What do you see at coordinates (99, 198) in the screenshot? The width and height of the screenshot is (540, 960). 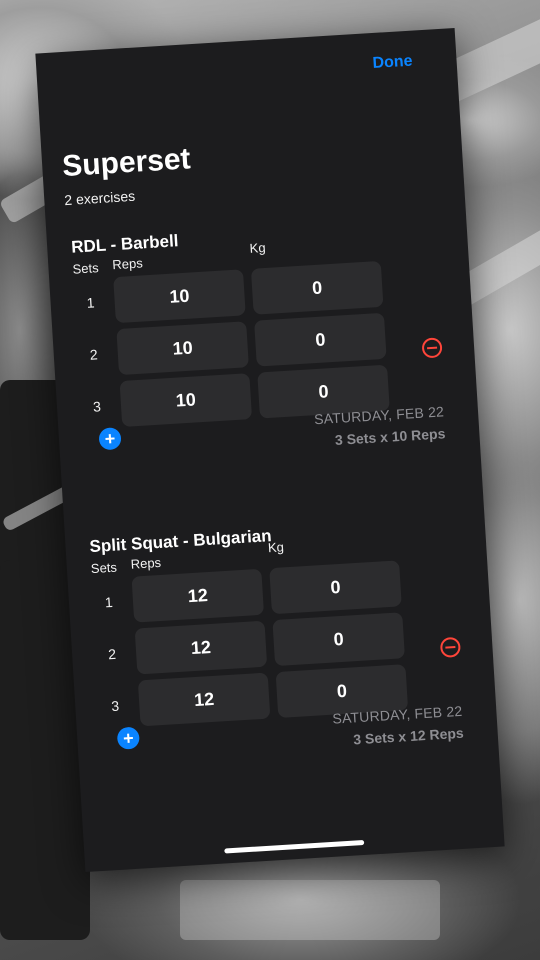 I see `exercise-count: 2 exercises` at bounding box center [99, 198].